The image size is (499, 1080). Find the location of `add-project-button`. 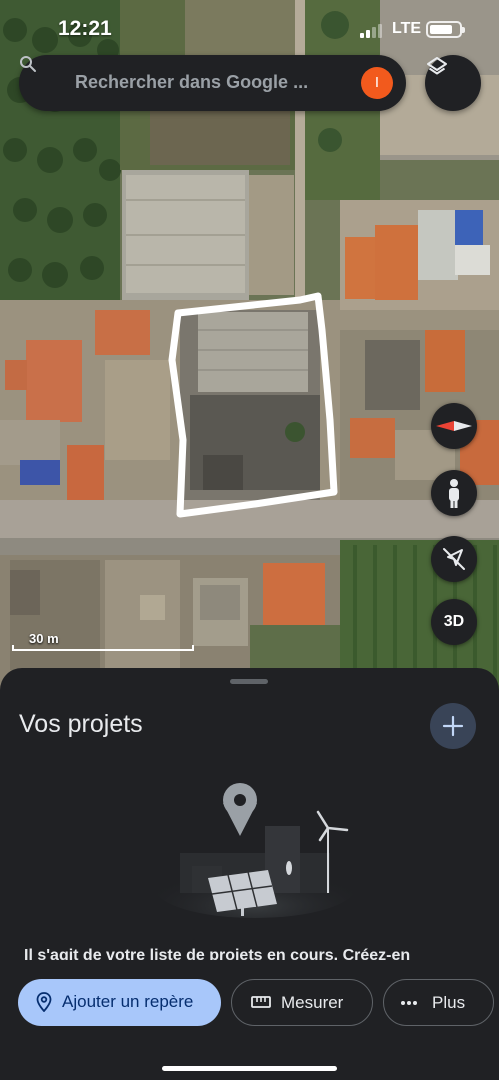

add-project-button is located at coordinates (453, 726).